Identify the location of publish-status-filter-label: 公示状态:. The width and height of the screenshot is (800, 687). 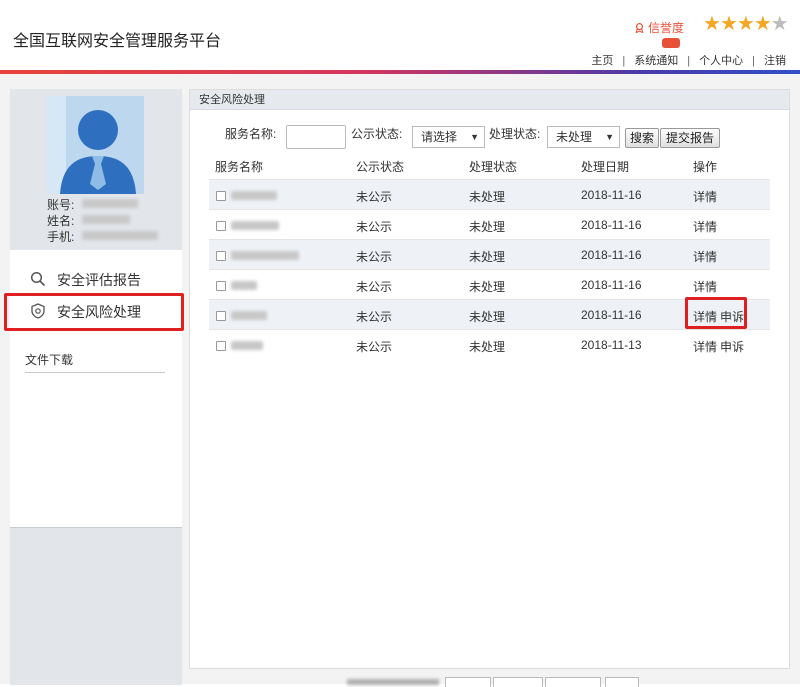
(377, 134).